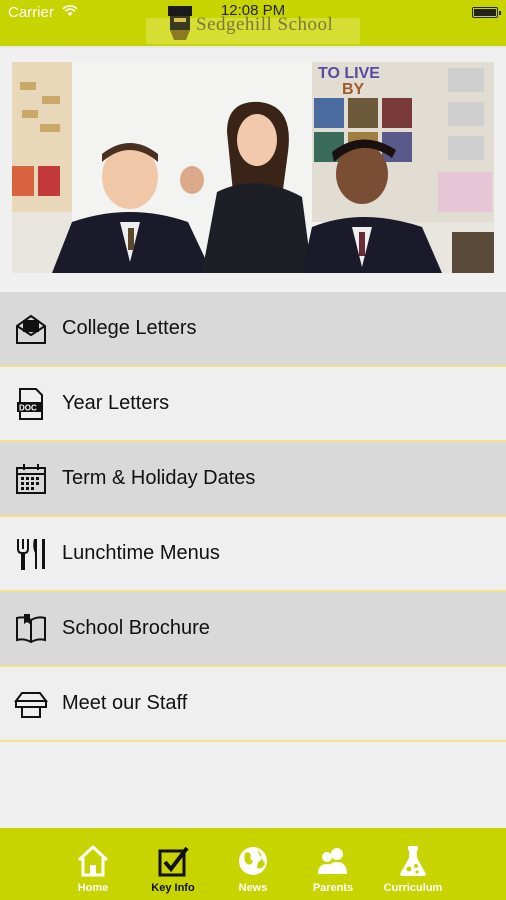 This screenshot has height=900, width=506. I want to click on doc-icon: DOC, so click(31, 404).